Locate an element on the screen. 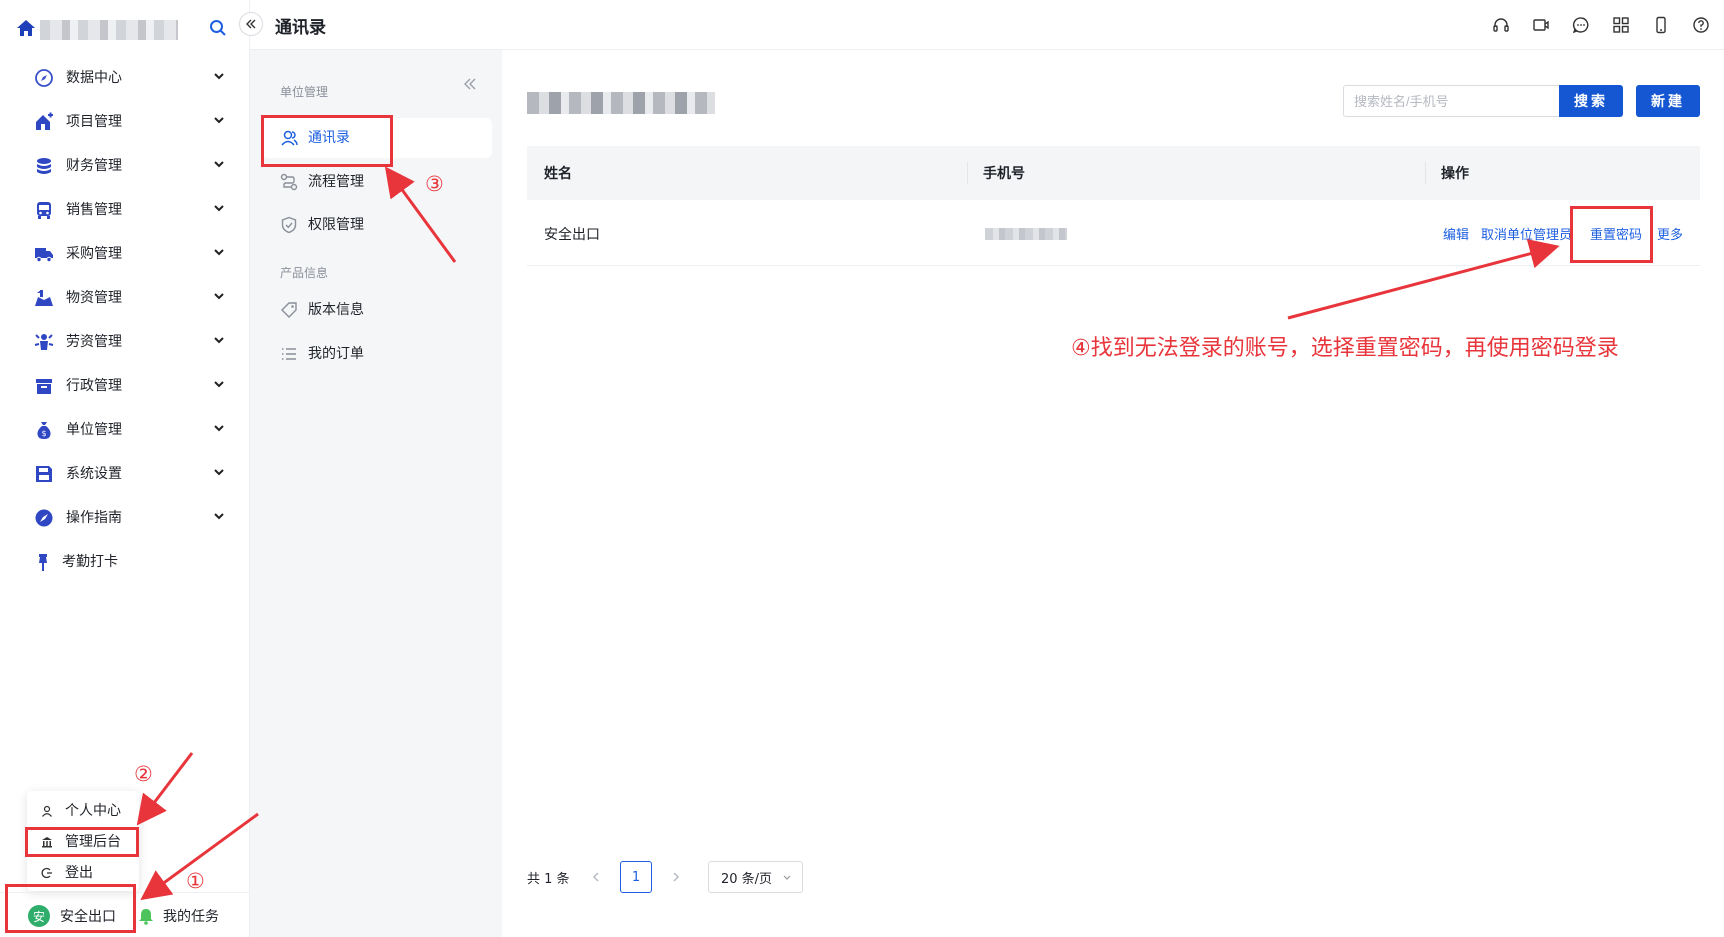 This screenshot has height=937, width=1724. sidebar-item-label: 项目管理 is located at coordinates (94, 122).